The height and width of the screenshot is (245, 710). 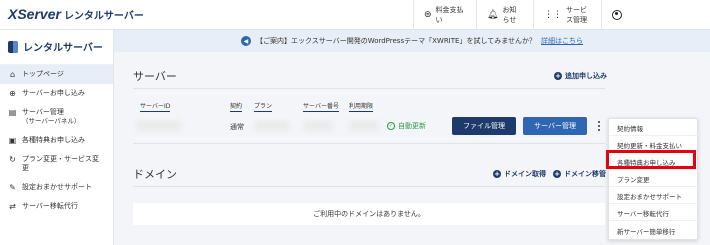 What do you see at coordinates (12, 159) in the screenshot?
I see `change-icon: ↻` at bounding box center [12, 159].